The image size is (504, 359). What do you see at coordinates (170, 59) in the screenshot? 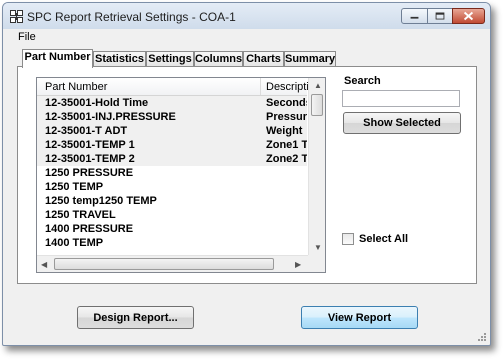
I see `tab-settings: Settings` at bounding box center [170, 59].